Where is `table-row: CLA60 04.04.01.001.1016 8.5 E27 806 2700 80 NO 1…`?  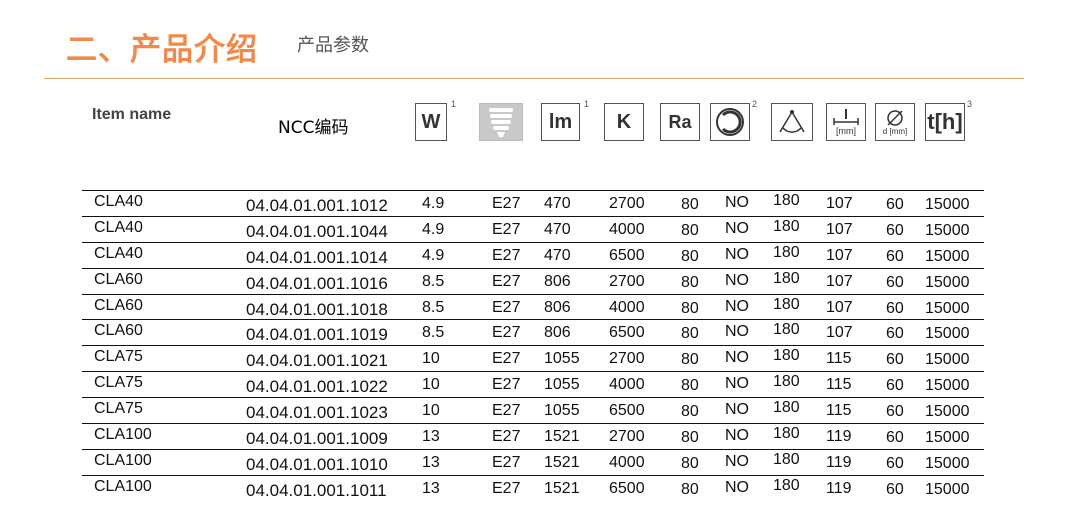 table-row: CLA60 04.04.01.001.1016 8.5 E27 806 2700 80 NO 1… is located at coordinates (533, 280).